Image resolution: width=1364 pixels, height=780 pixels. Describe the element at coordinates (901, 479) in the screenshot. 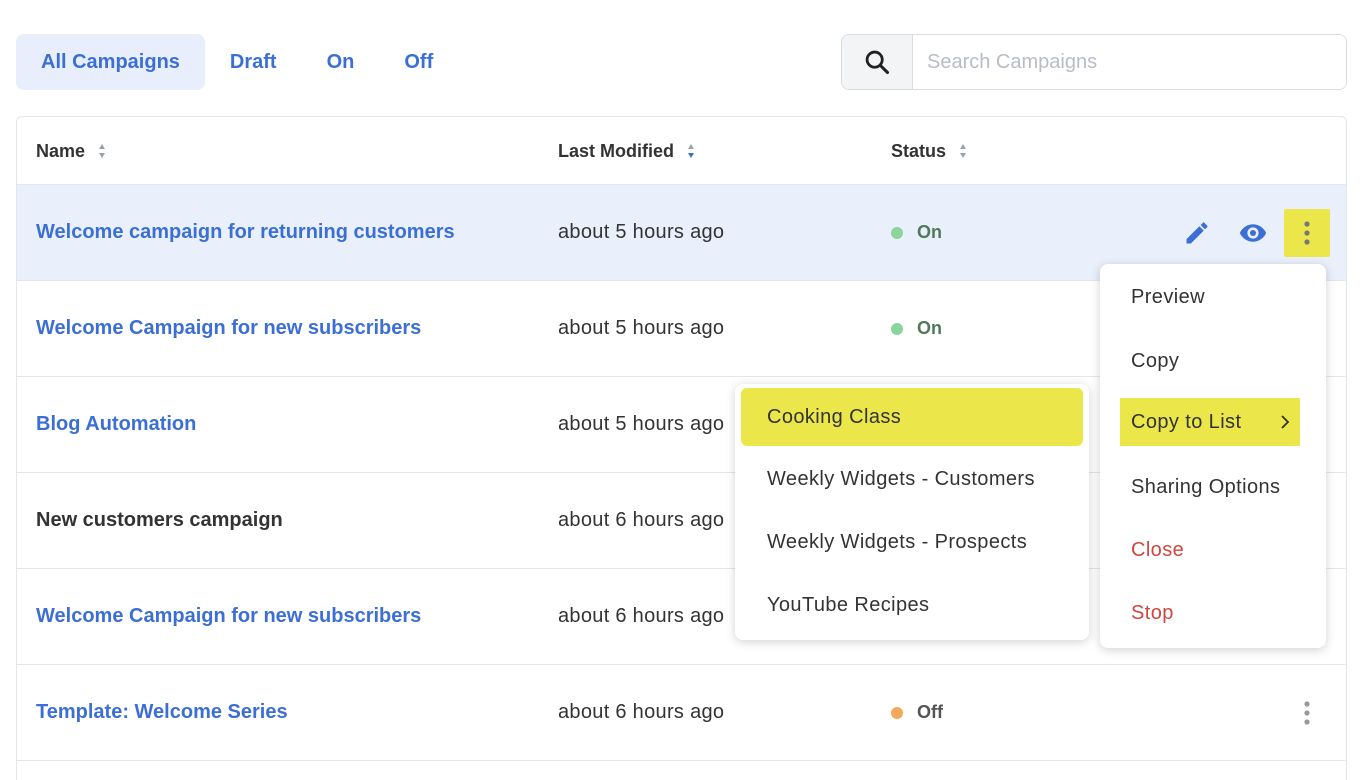

I see `submenu-item-weekly-widgets-customers: Weekly Widgets - Customers` at that location.